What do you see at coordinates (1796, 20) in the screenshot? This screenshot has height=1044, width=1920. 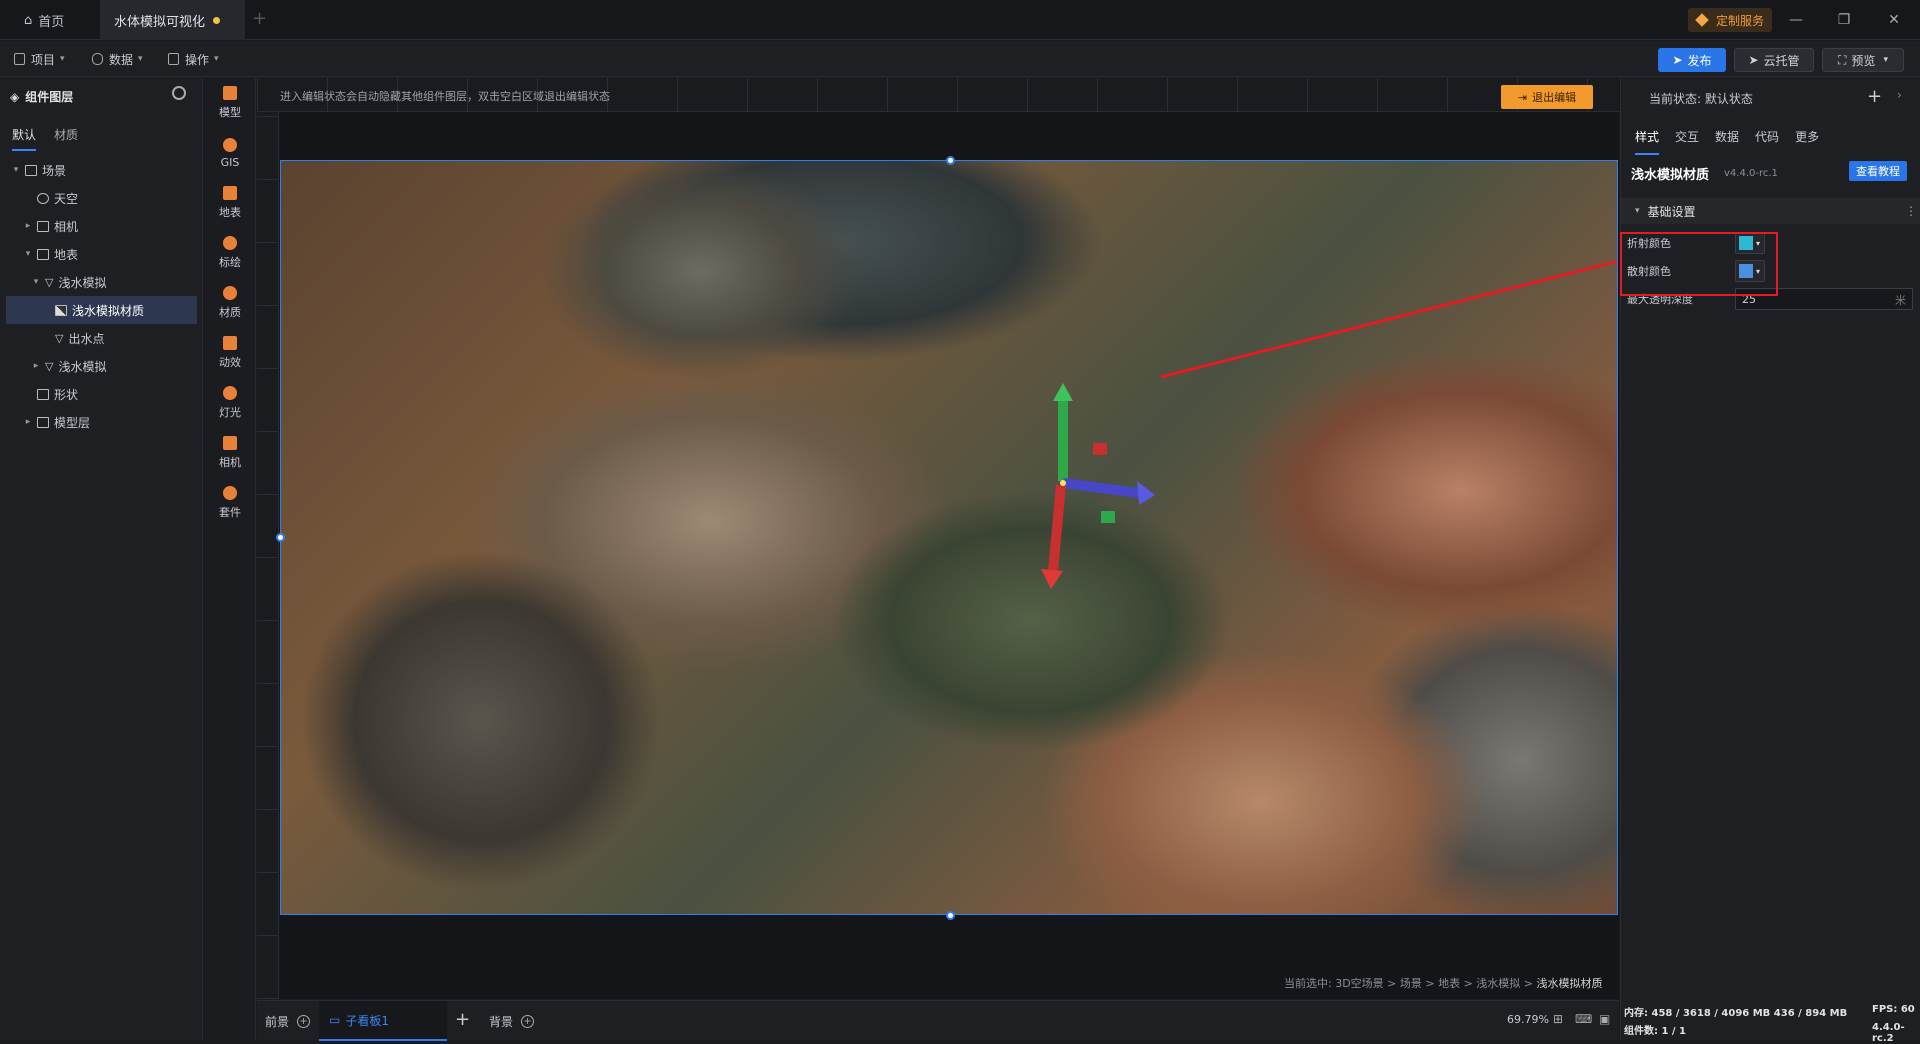 I see `minimize-icon: —` at bounding box center [1796, 20].